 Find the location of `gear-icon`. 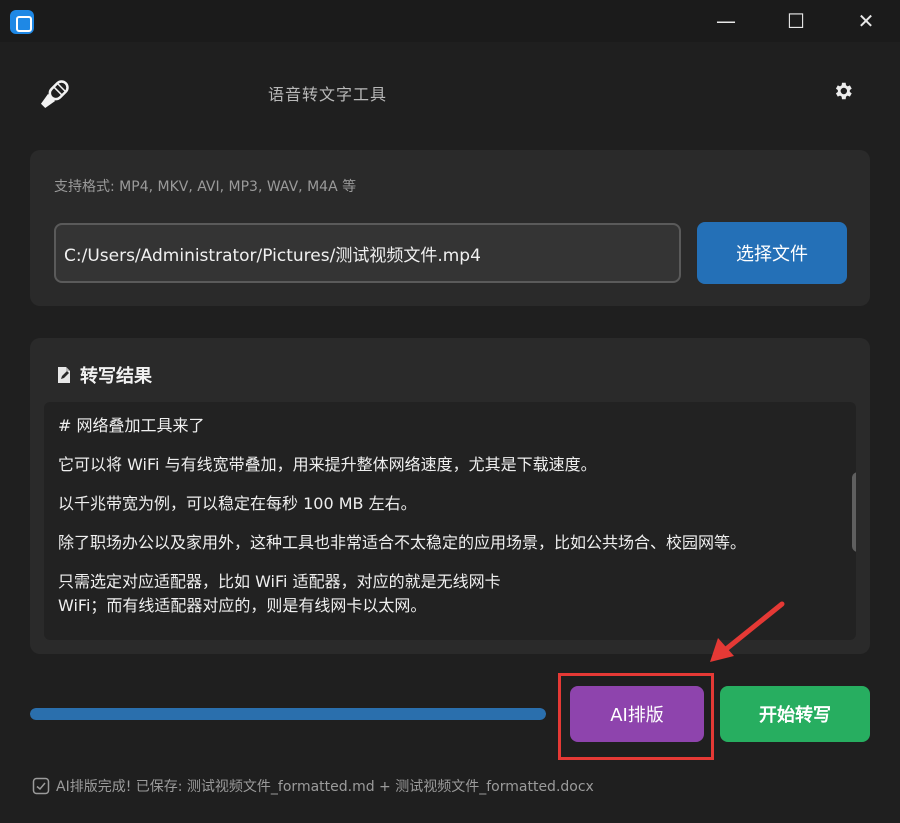

gear-icon is located at coordinates (843, 91).